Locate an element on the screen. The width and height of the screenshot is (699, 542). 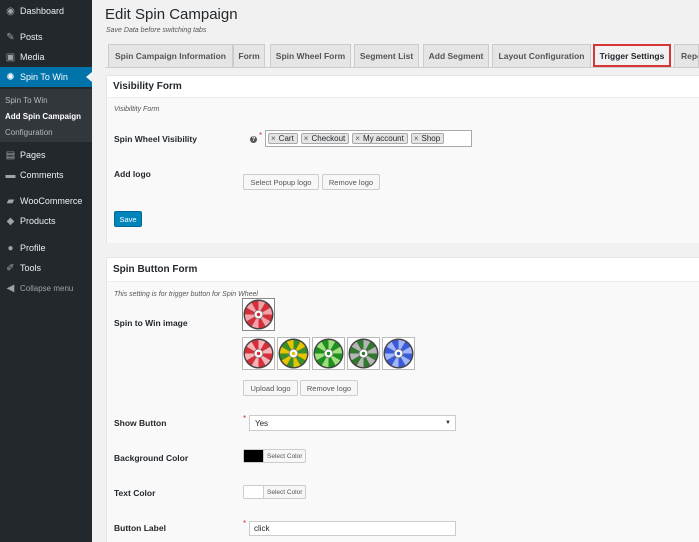
tab-reports: Reports is located at coordinates (686, 55).